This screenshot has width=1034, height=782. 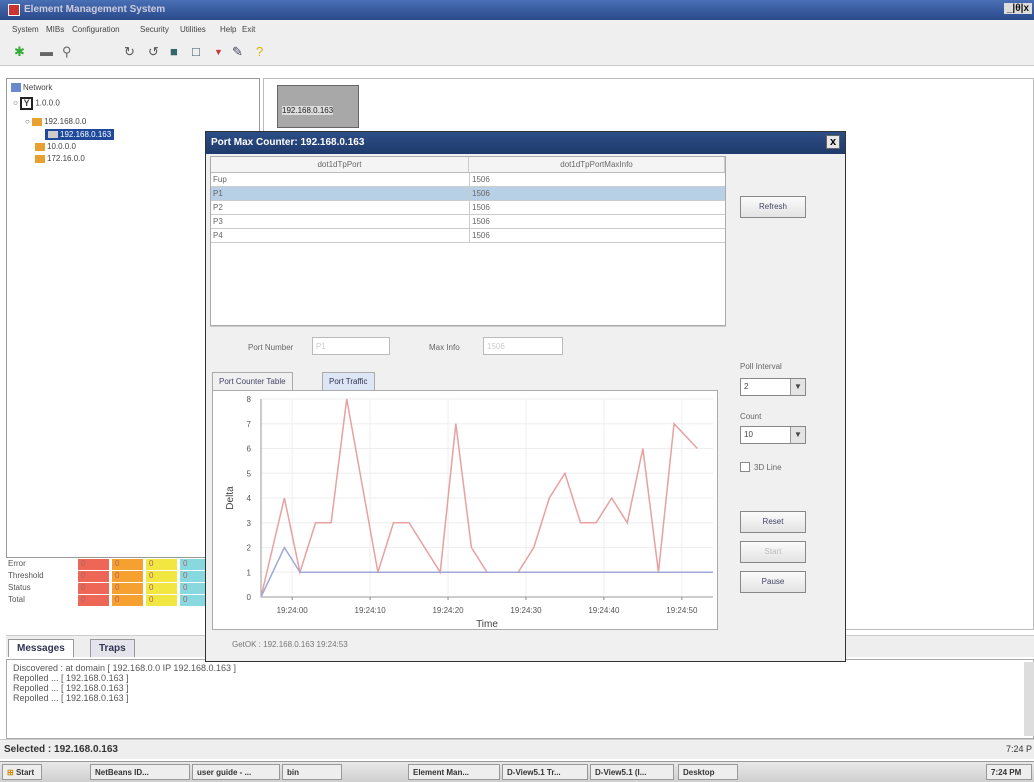 What do you see at coordinates (751, 416) in the screenshot?
I see `count-label: Count` at bounding box center [751, 416].